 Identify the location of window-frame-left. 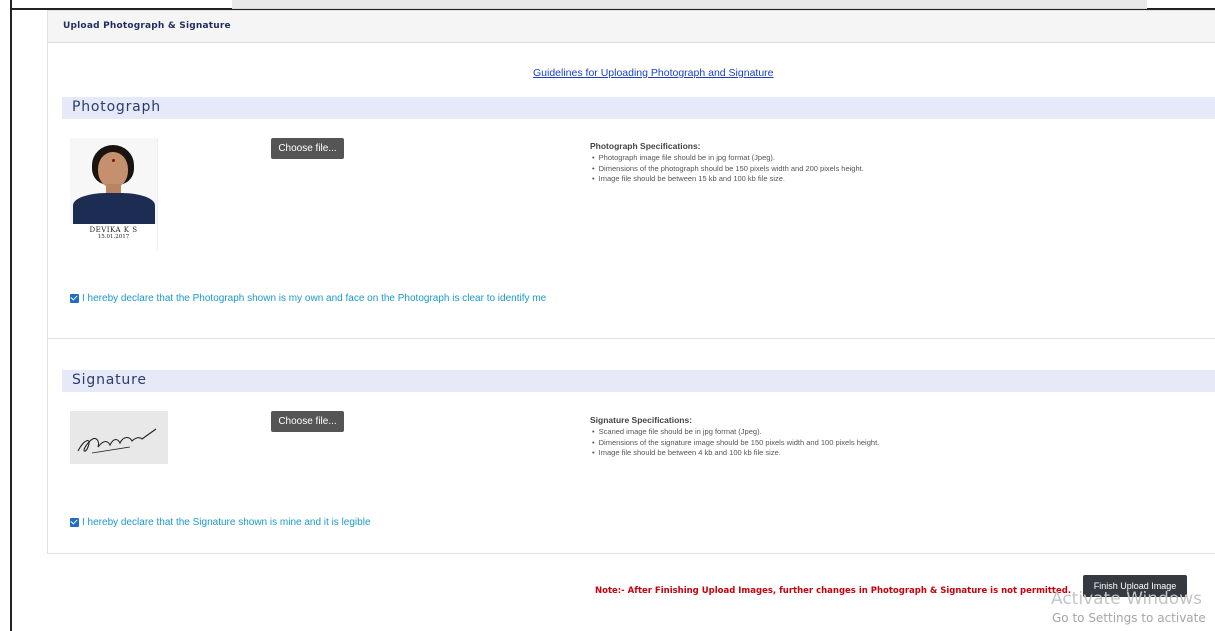
(11, 315).